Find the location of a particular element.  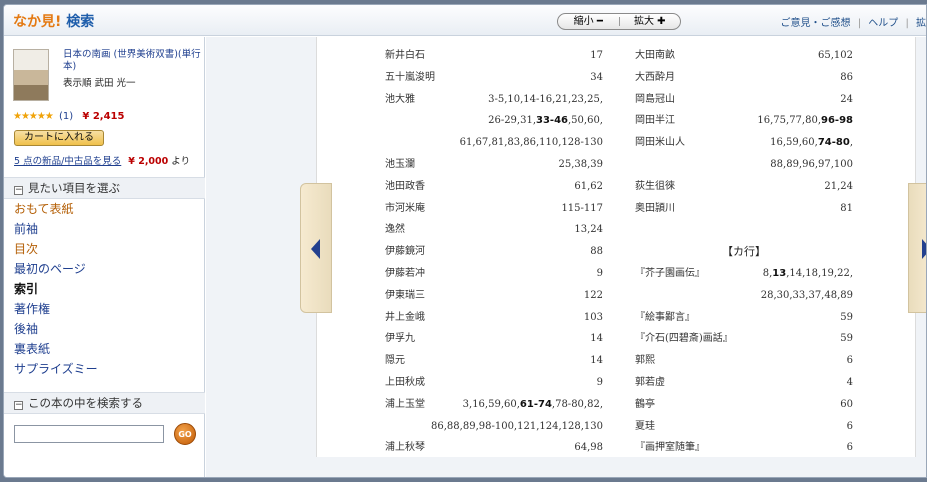

previous-page-button is located at coordinates (316, 248).